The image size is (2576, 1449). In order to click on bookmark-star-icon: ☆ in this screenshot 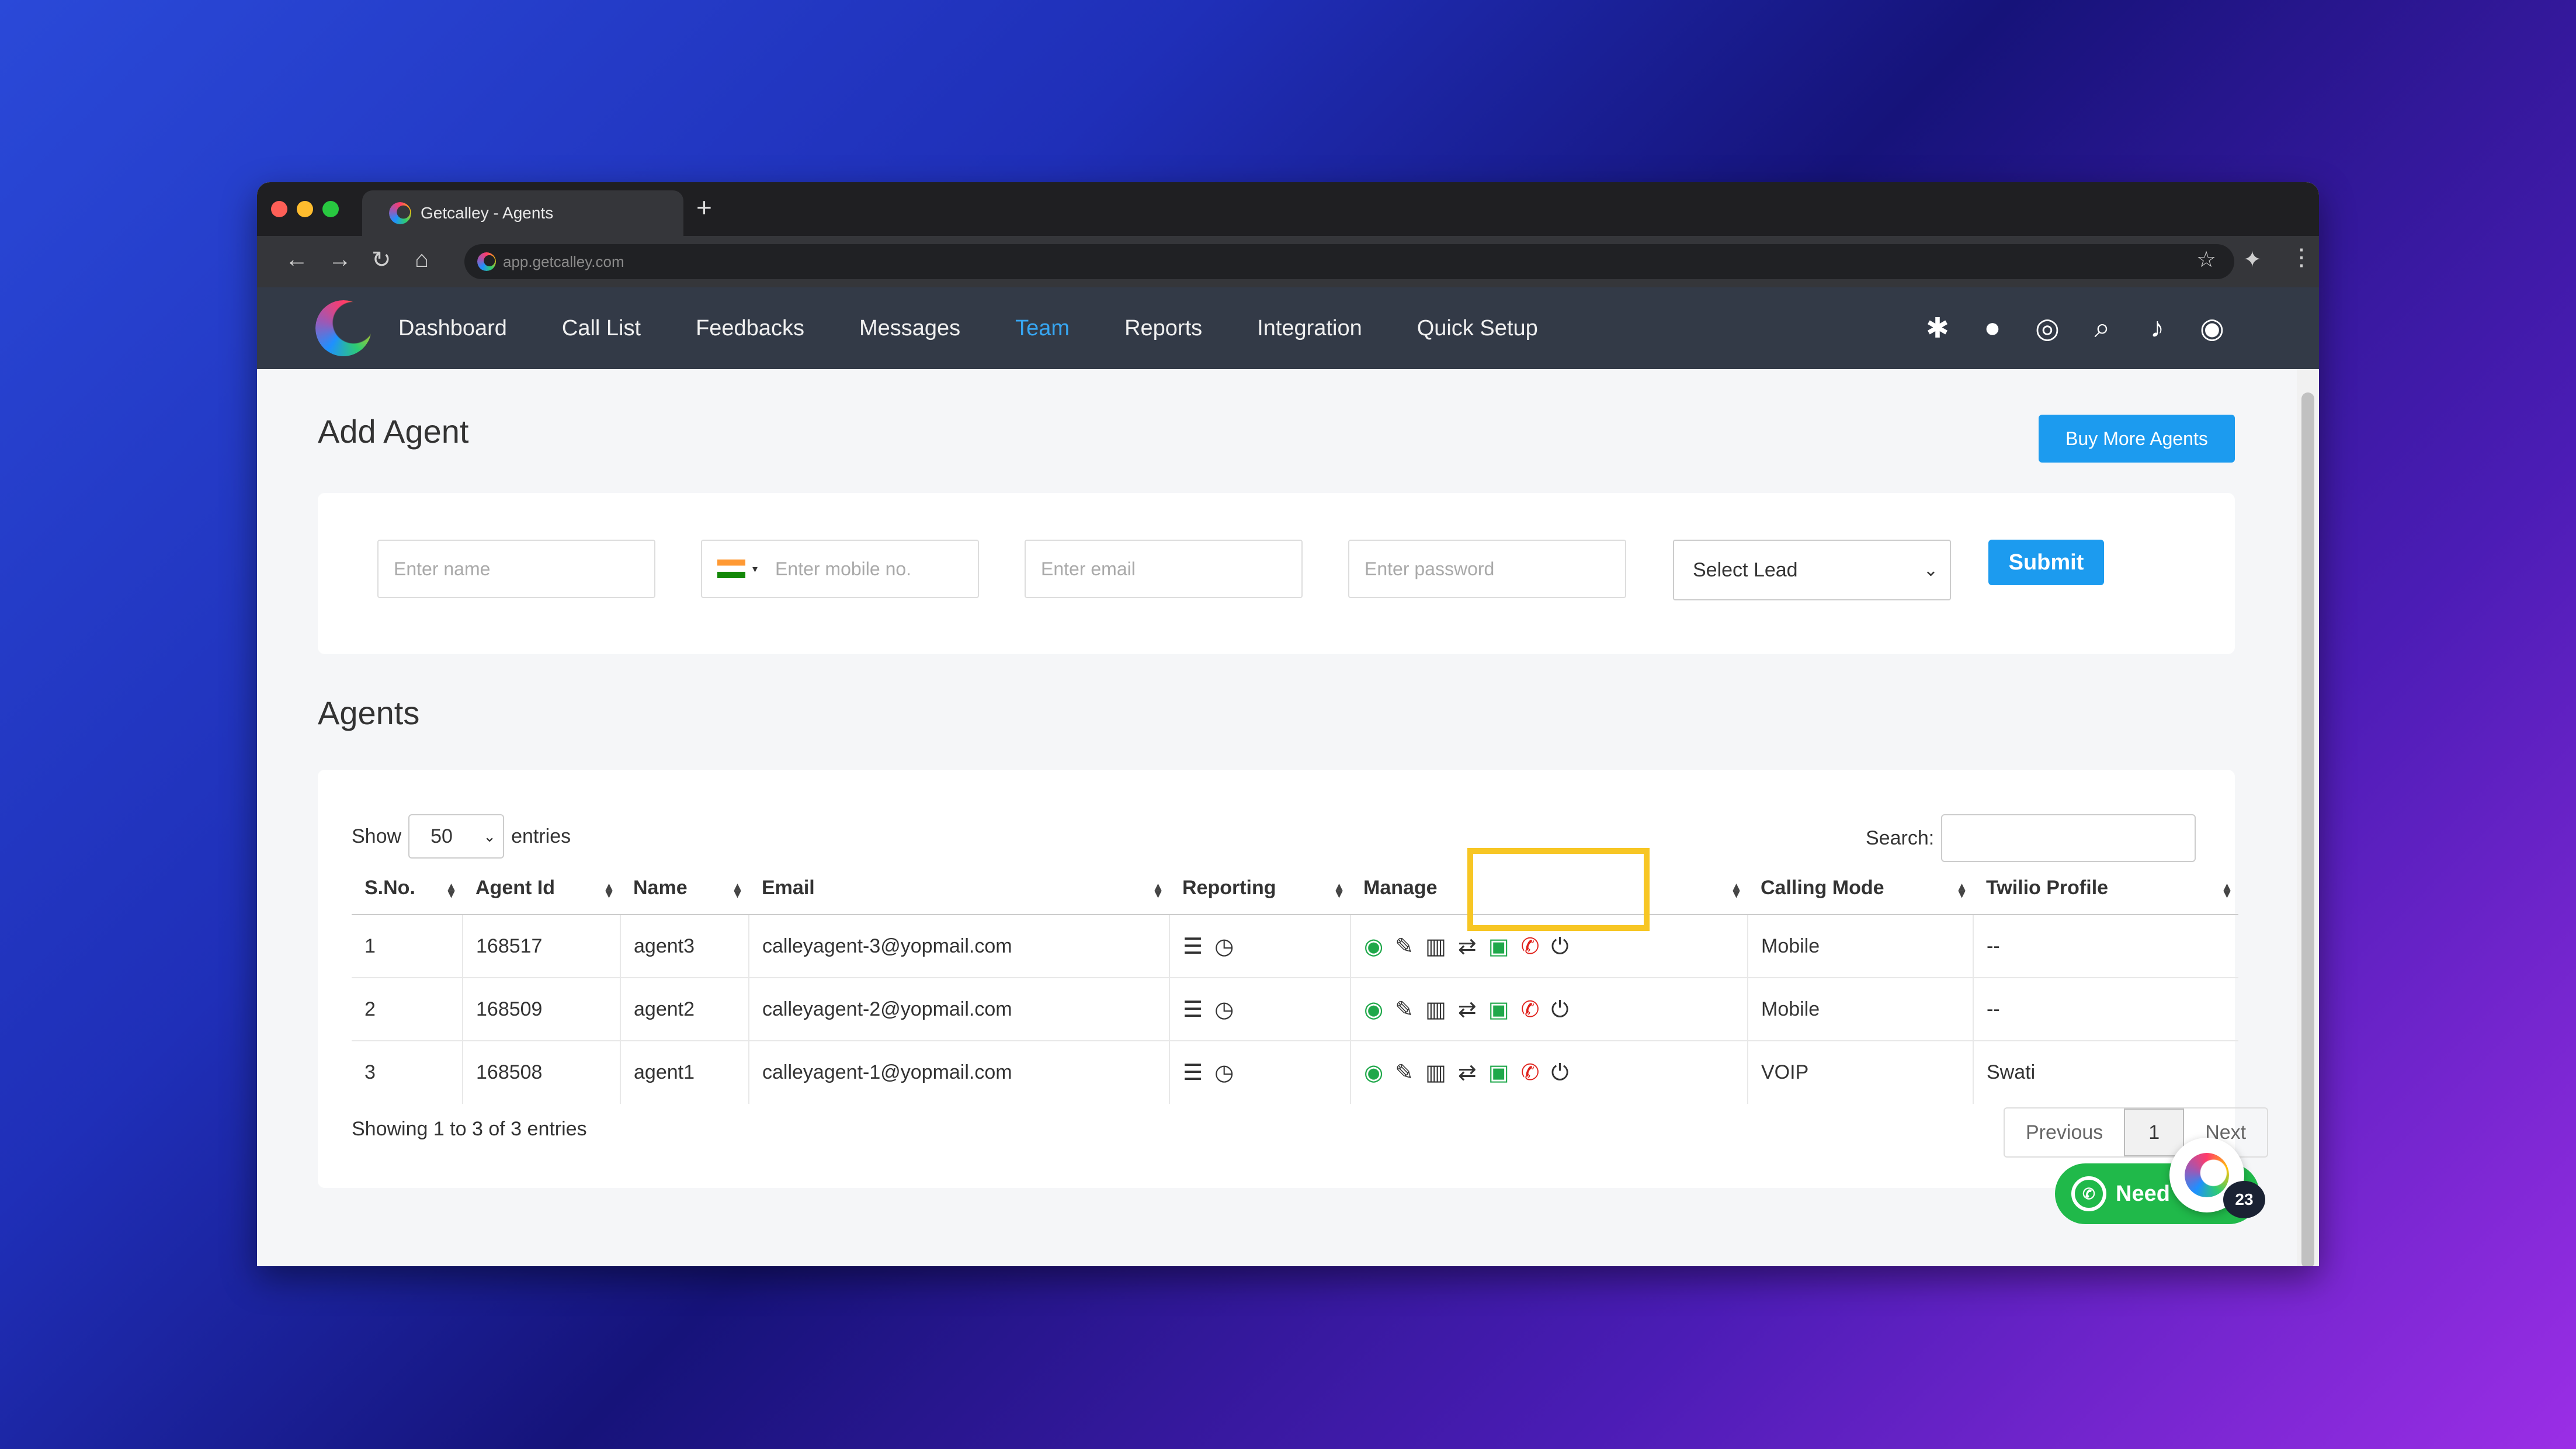, I will do `click(2206, 259)`.